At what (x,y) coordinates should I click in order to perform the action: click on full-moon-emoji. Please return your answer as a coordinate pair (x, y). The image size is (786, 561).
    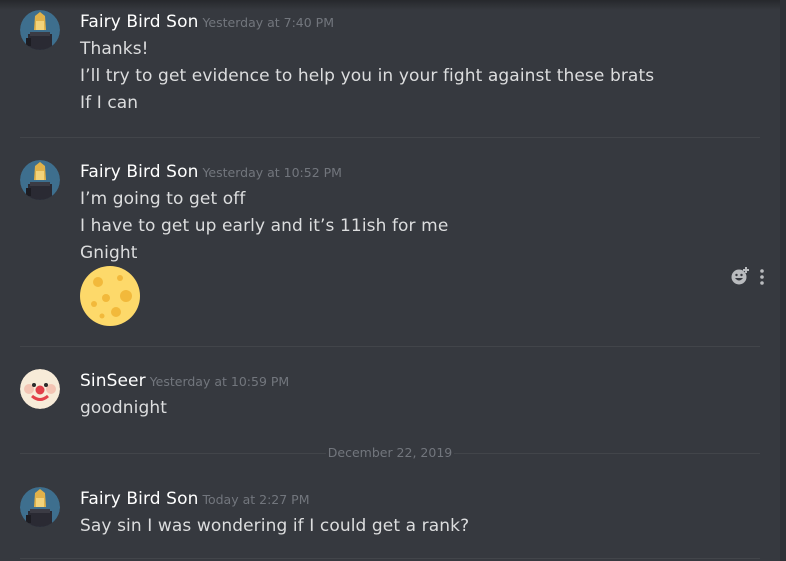
    Looking at the image, I should click on (110, 296).